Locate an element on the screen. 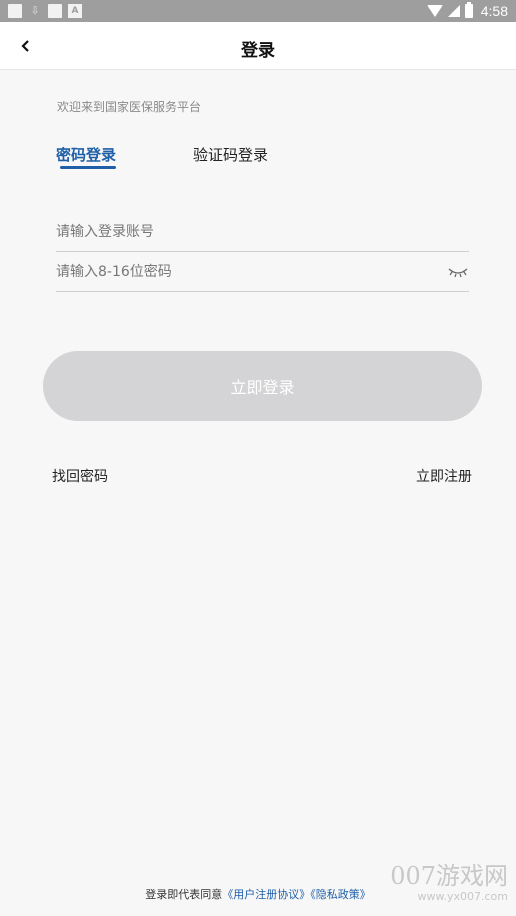  user-agreement-link: 《用户注册协议》 is located at coordinates (266, 894).